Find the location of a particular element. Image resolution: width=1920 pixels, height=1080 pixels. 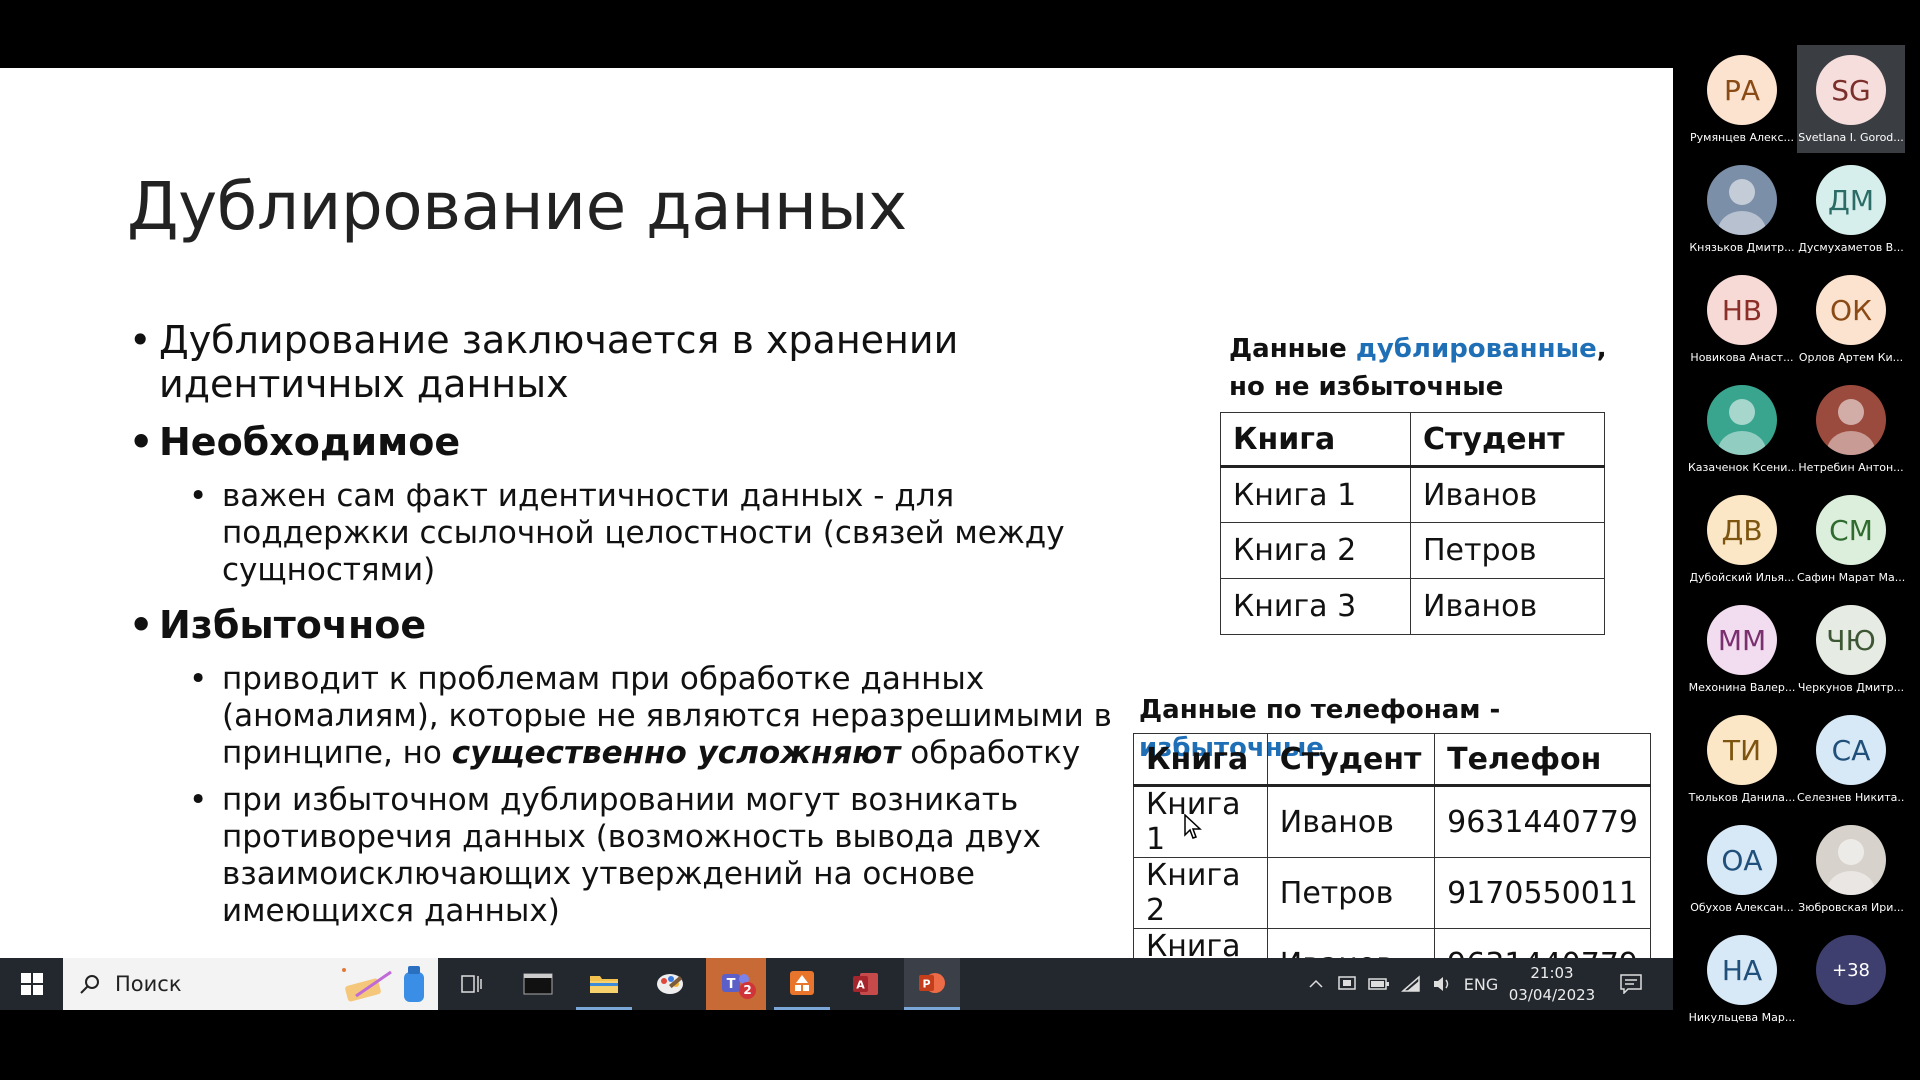

task-view-button is located at coordinates (471, 984).